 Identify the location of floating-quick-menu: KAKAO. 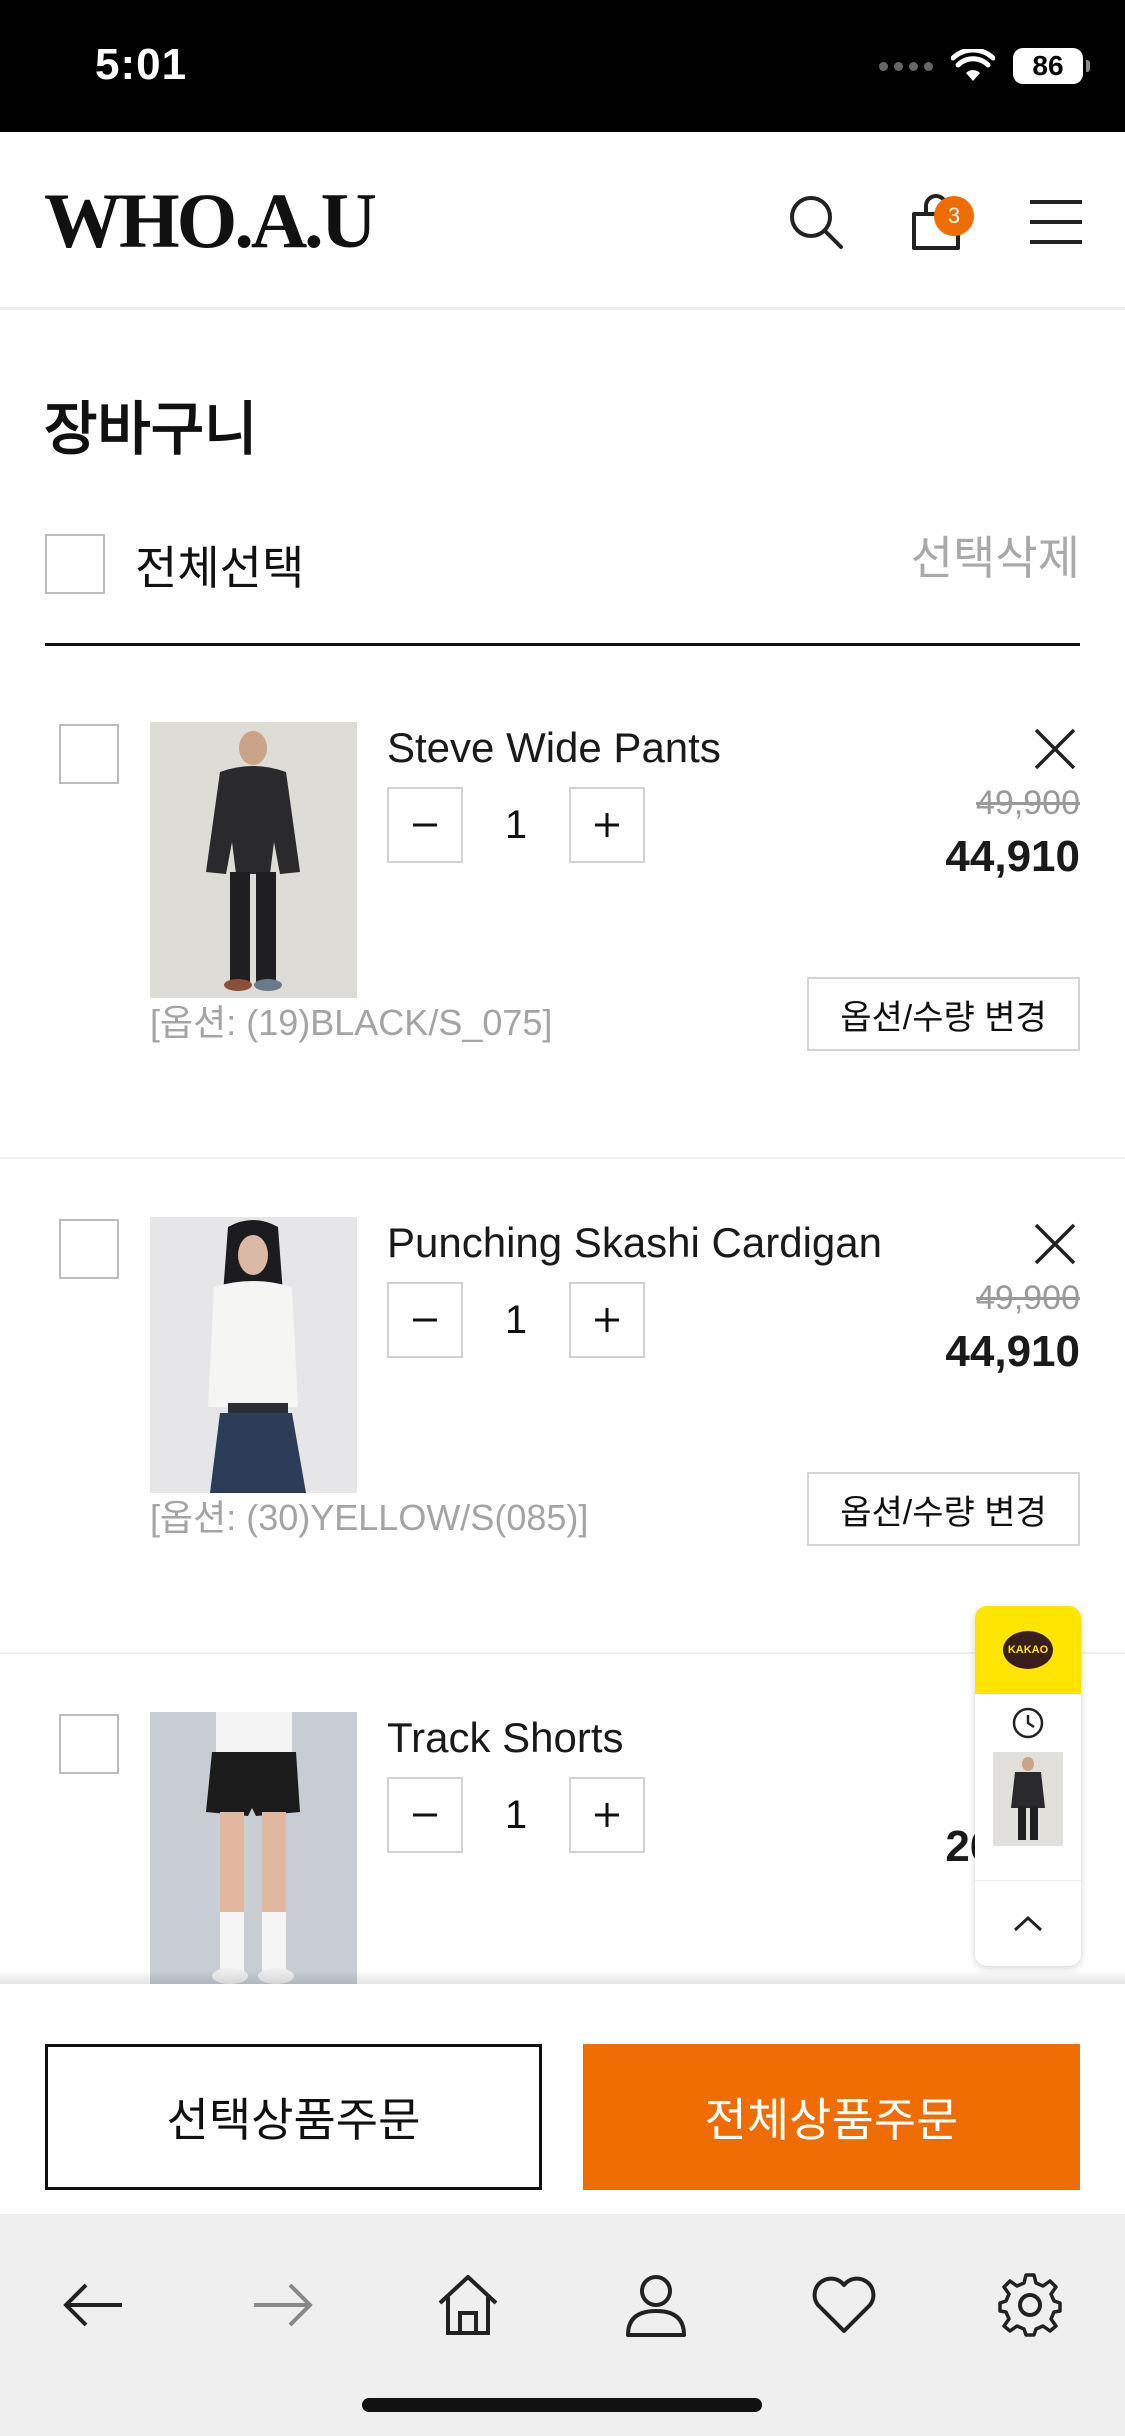
(1028, 1786).